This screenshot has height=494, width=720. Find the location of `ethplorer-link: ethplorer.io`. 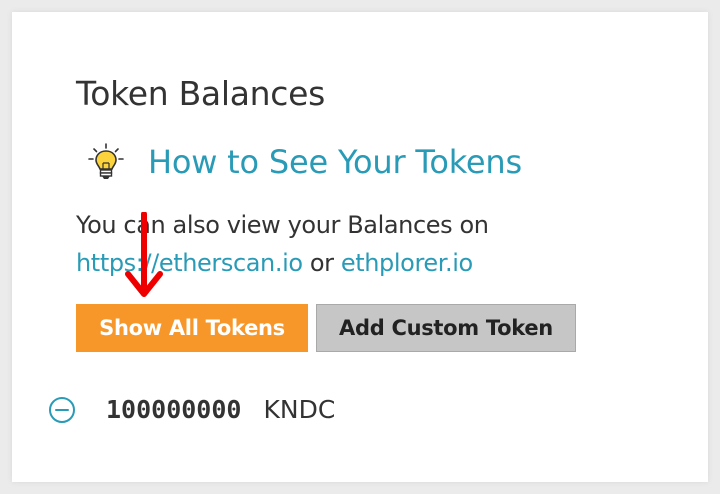

ethplorer-link: ethplorer.io is located at coordinates (407, 263).